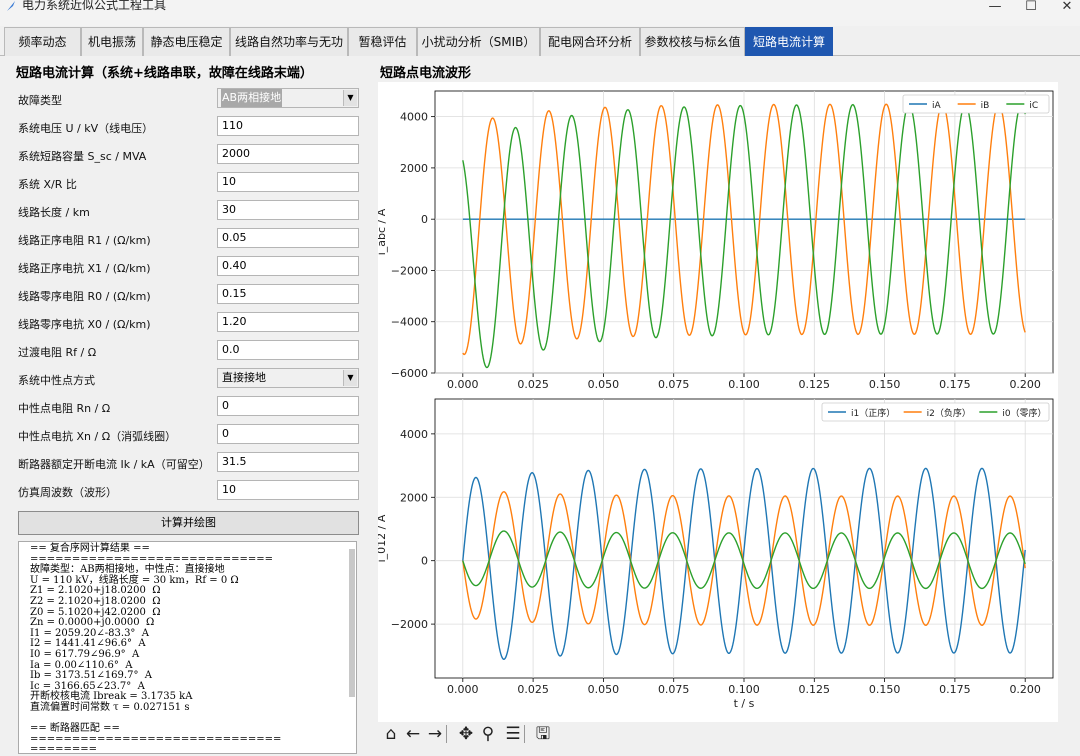 This screenshot has height=756, width=1080. I want to click on line-r0-input: 0.15, so click(288, 294).